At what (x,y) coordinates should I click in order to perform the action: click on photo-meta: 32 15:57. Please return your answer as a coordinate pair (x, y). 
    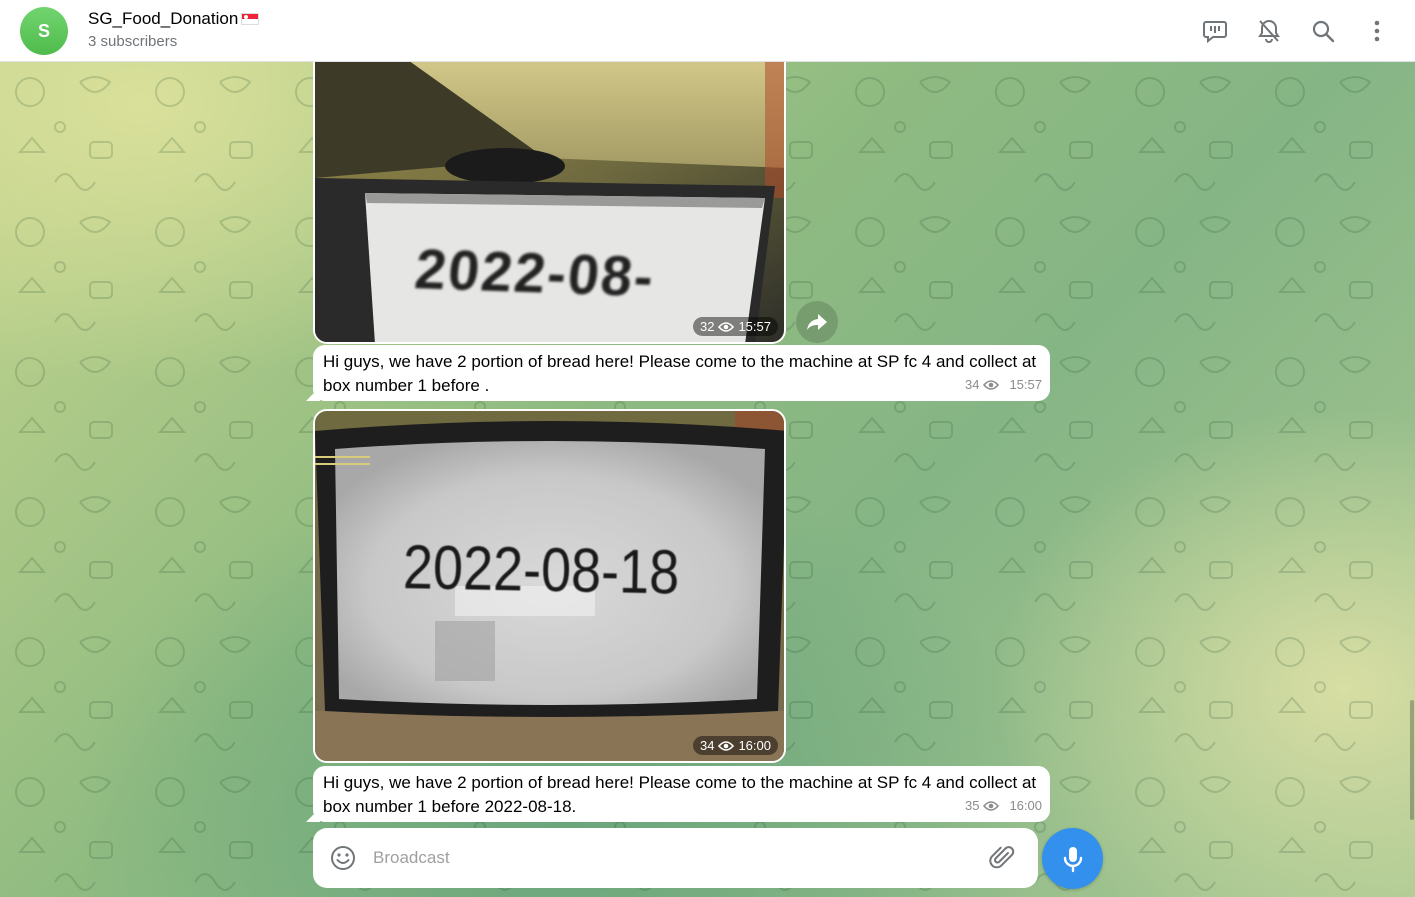
    Looking at the image, I should click on (735, 326).